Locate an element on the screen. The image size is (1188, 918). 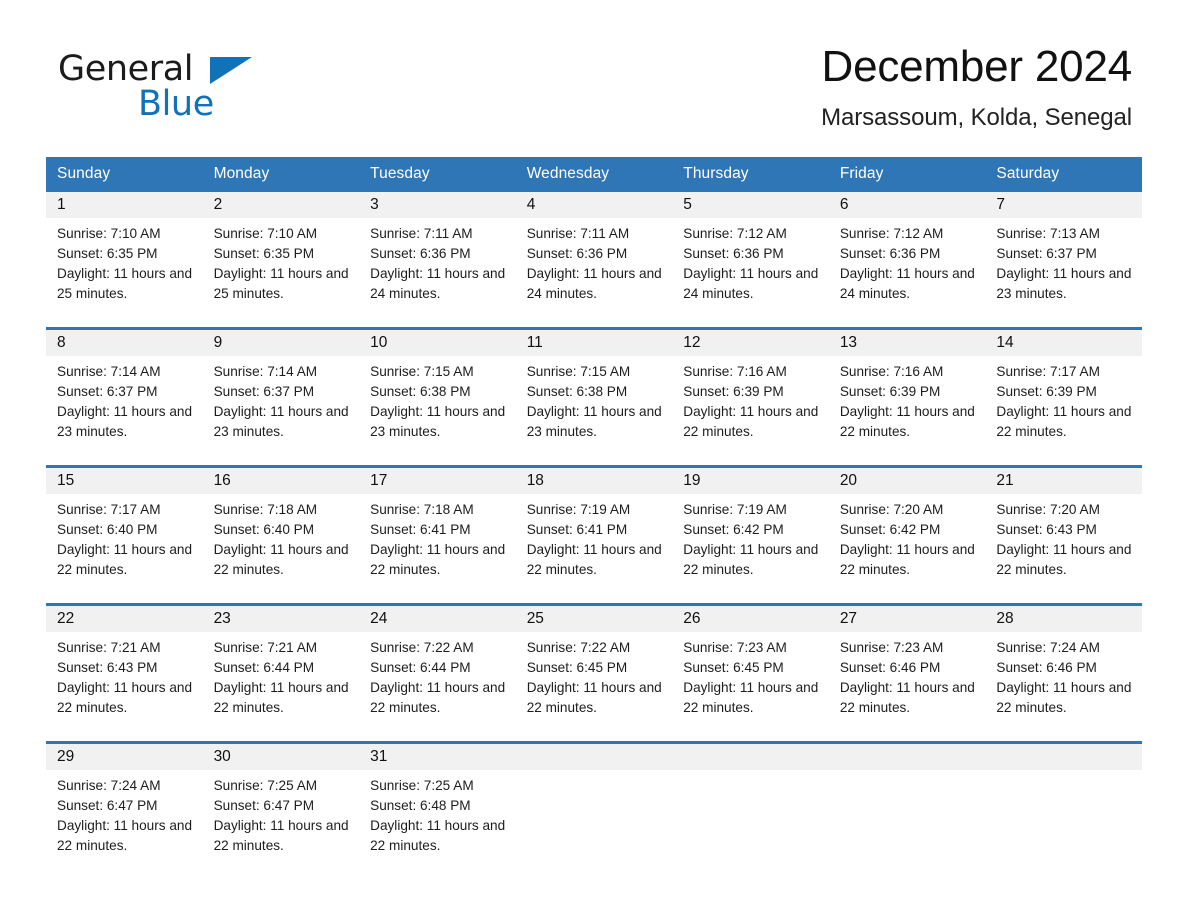
title-block: December 2024 Marsassoum, Kolda, Senegal is located at coordinates (977, 87).